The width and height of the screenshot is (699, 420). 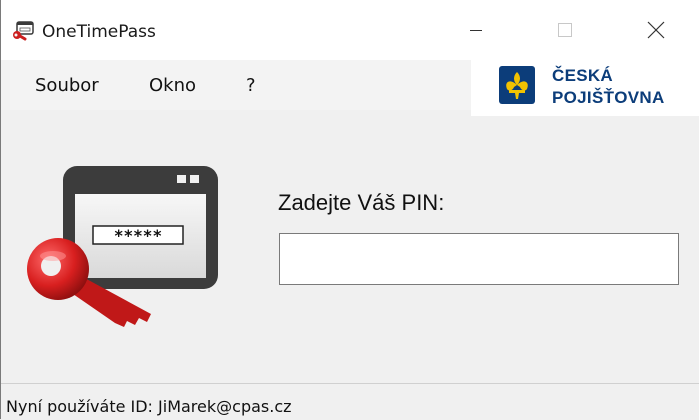 I want to click on app-key-icon, so click(x=23, y=31).